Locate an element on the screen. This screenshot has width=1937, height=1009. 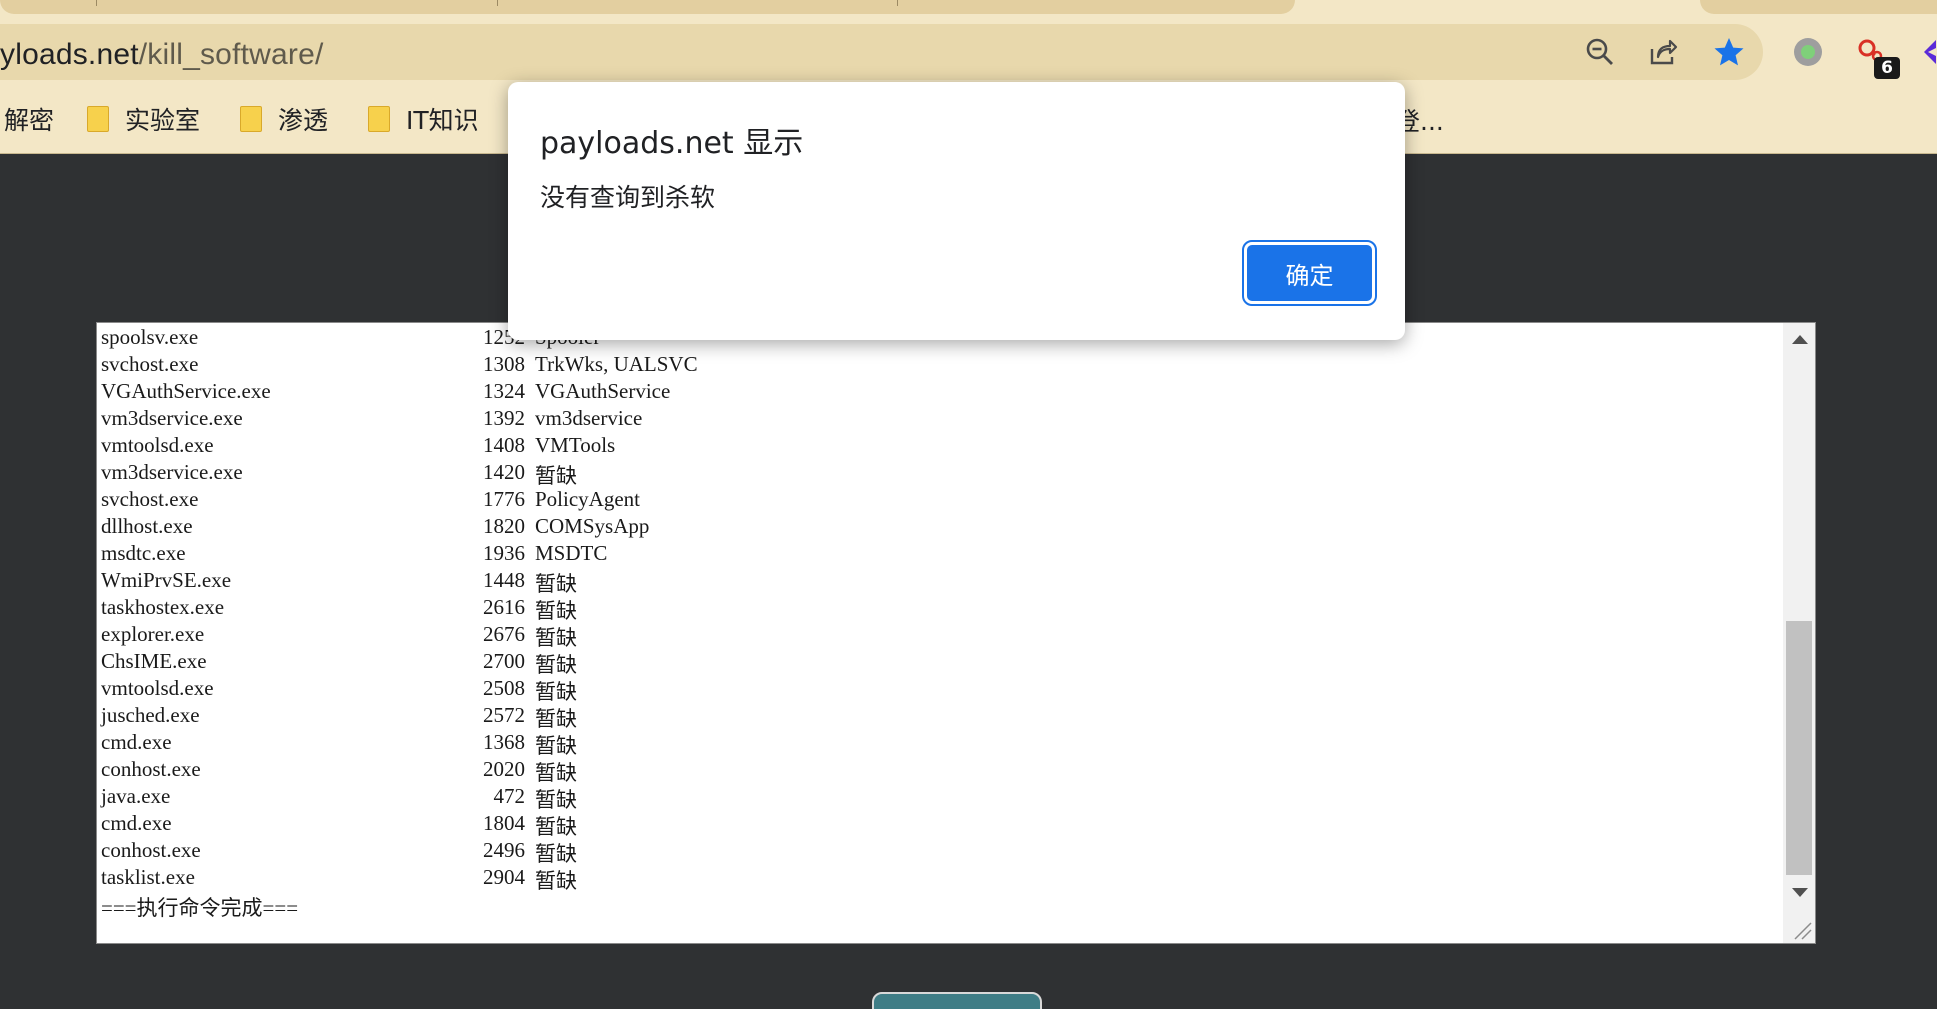
output-line: tasklist.exe 2904 暂缺 is located at coordinates (941, 879).